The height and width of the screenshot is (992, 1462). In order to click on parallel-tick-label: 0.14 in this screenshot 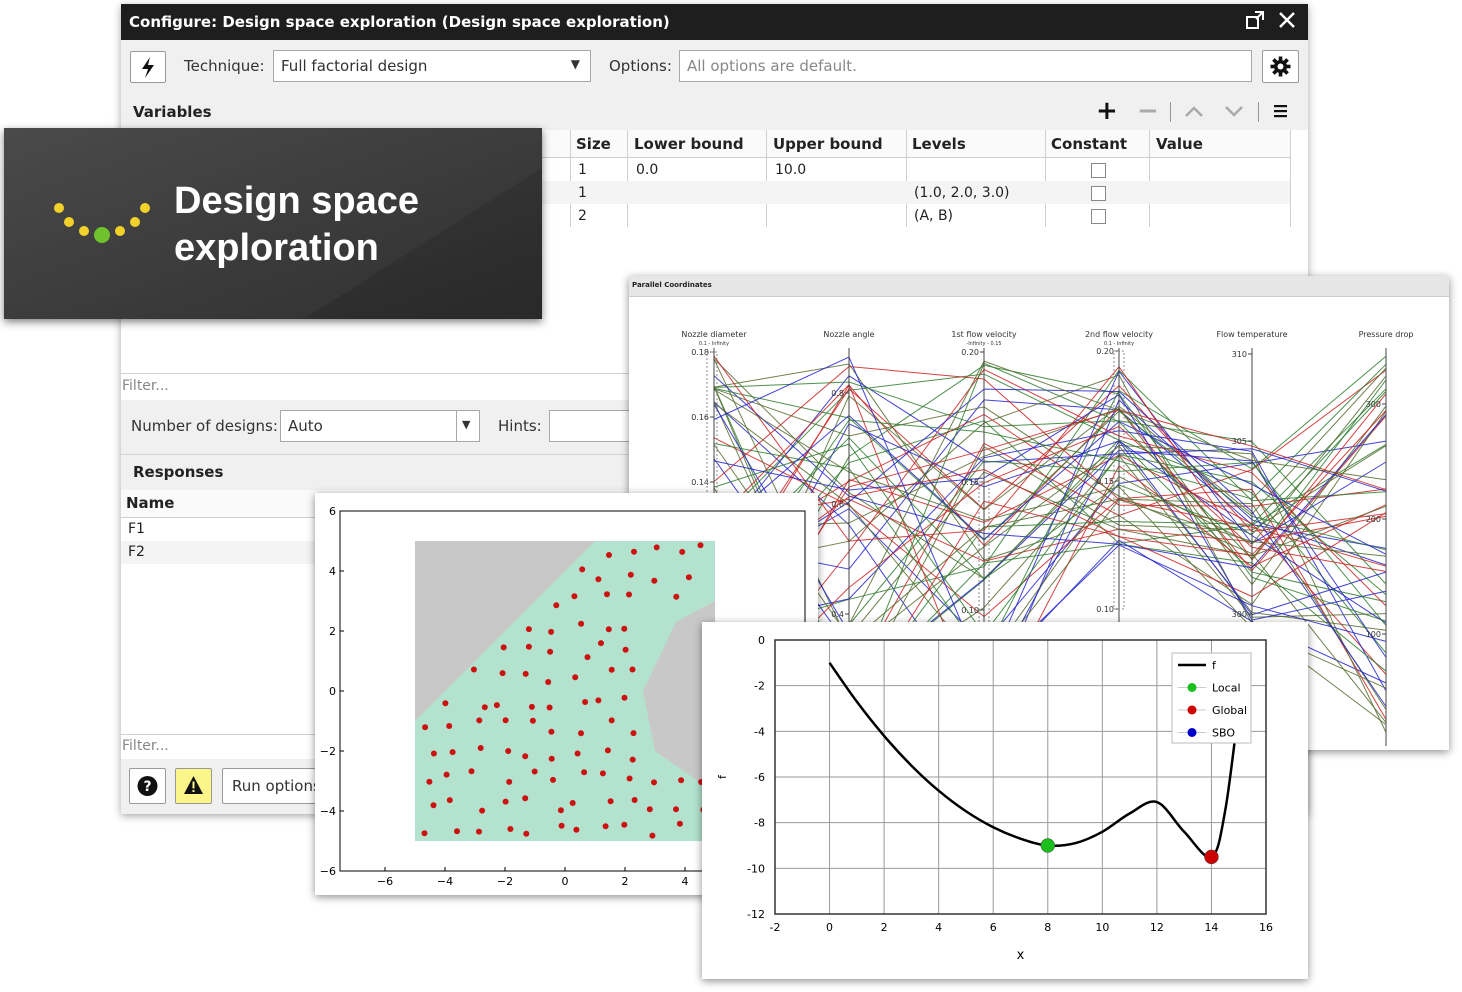, I will do `click(700, 482)`.